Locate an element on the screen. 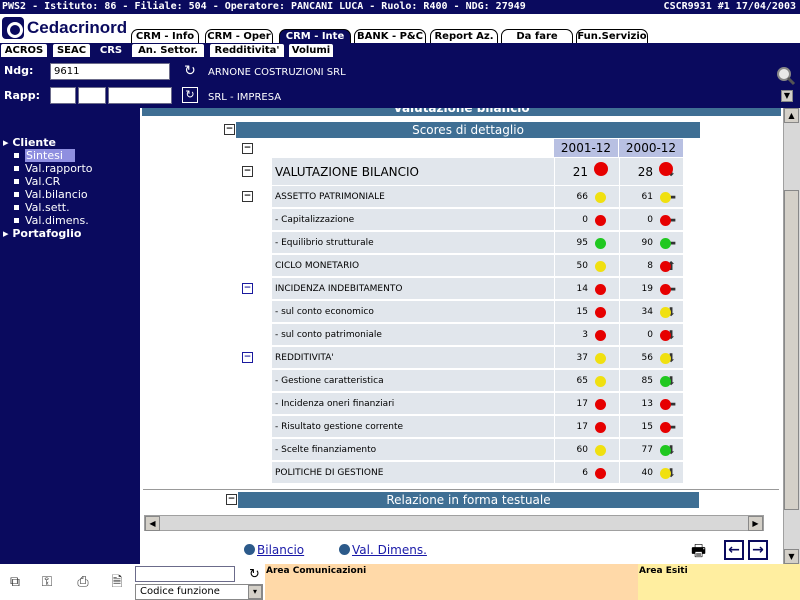  score-value: 95 is located at coordinates (582, 243).